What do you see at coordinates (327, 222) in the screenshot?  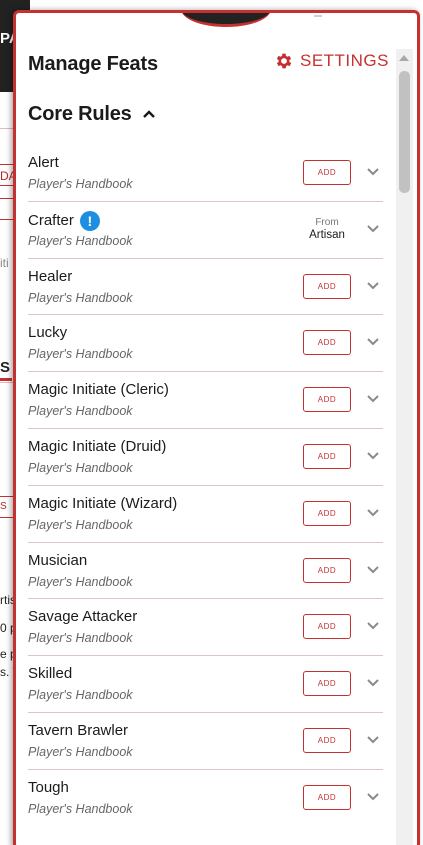 I see `feat-origin-label: From` at bounding box center [327, 222].